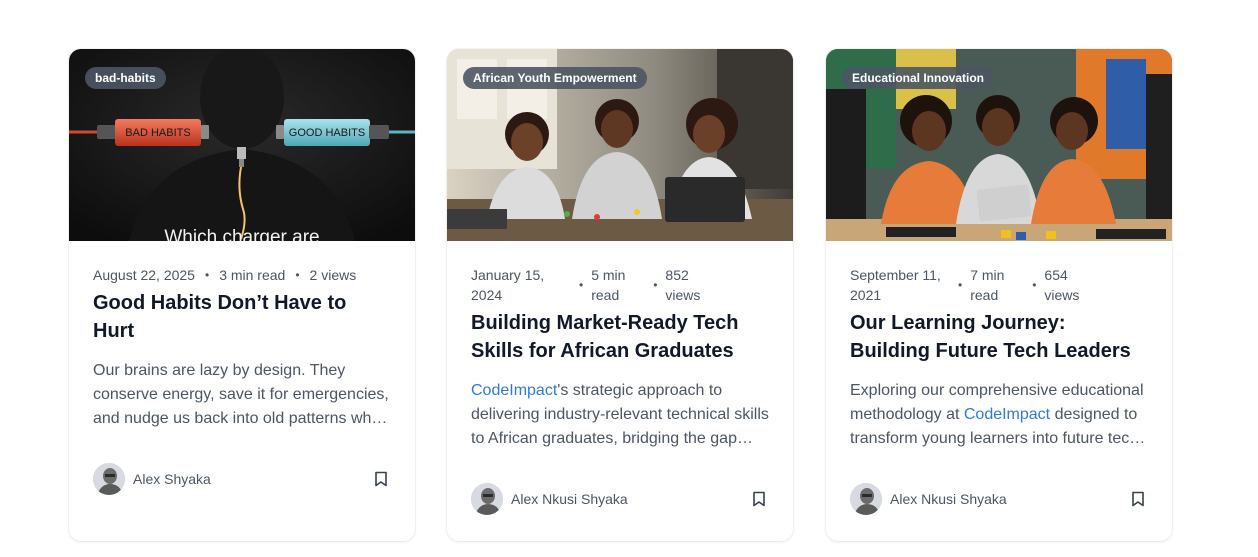 The image size is (1258, 557). I want to click on post-date: August 22, 2025, so click(144, 275).